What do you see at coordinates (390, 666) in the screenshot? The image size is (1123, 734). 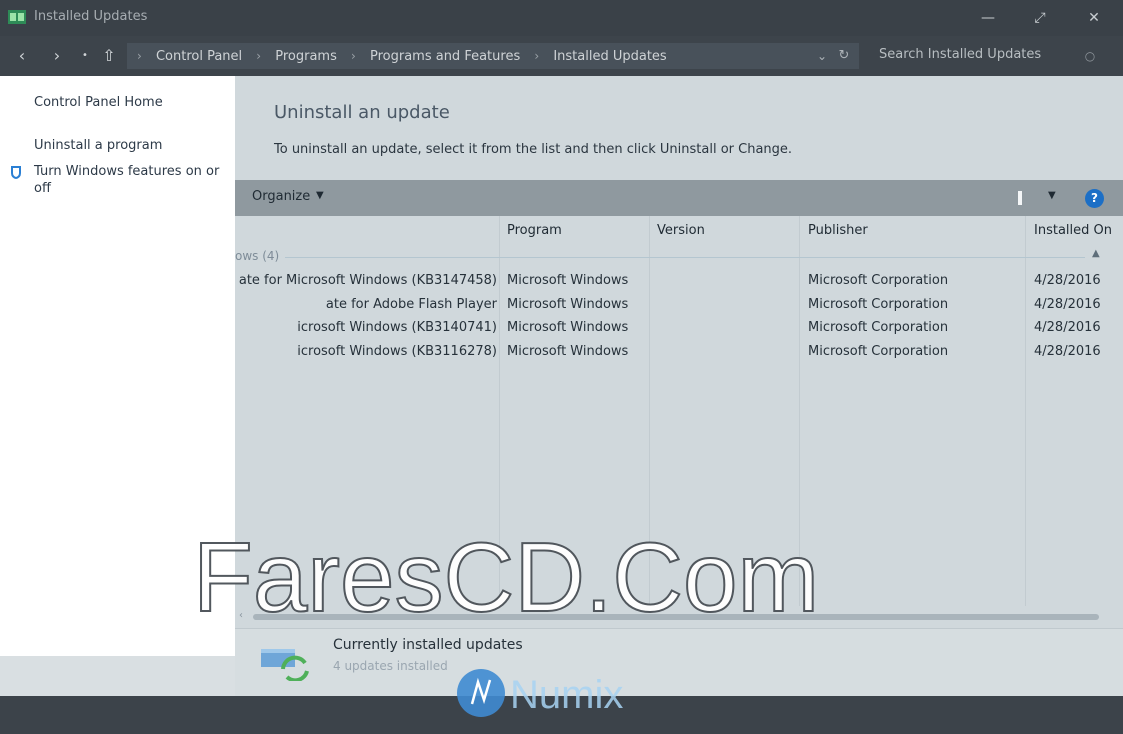 I see `details-count: 4 updates installed` at bounding box center [390, 666].